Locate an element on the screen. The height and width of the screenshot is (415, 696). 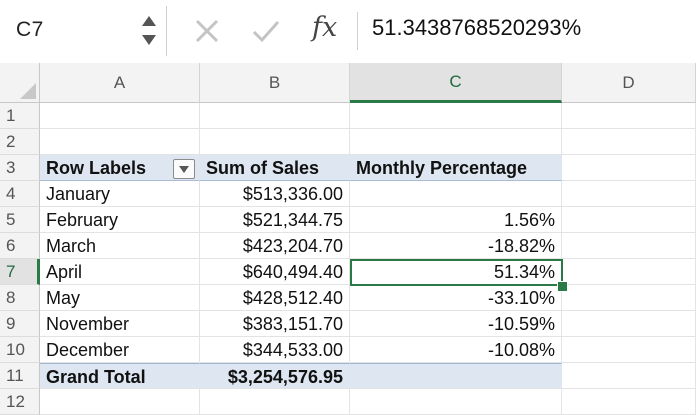
name-box-value: C7 is located at coordinates (30, 30).